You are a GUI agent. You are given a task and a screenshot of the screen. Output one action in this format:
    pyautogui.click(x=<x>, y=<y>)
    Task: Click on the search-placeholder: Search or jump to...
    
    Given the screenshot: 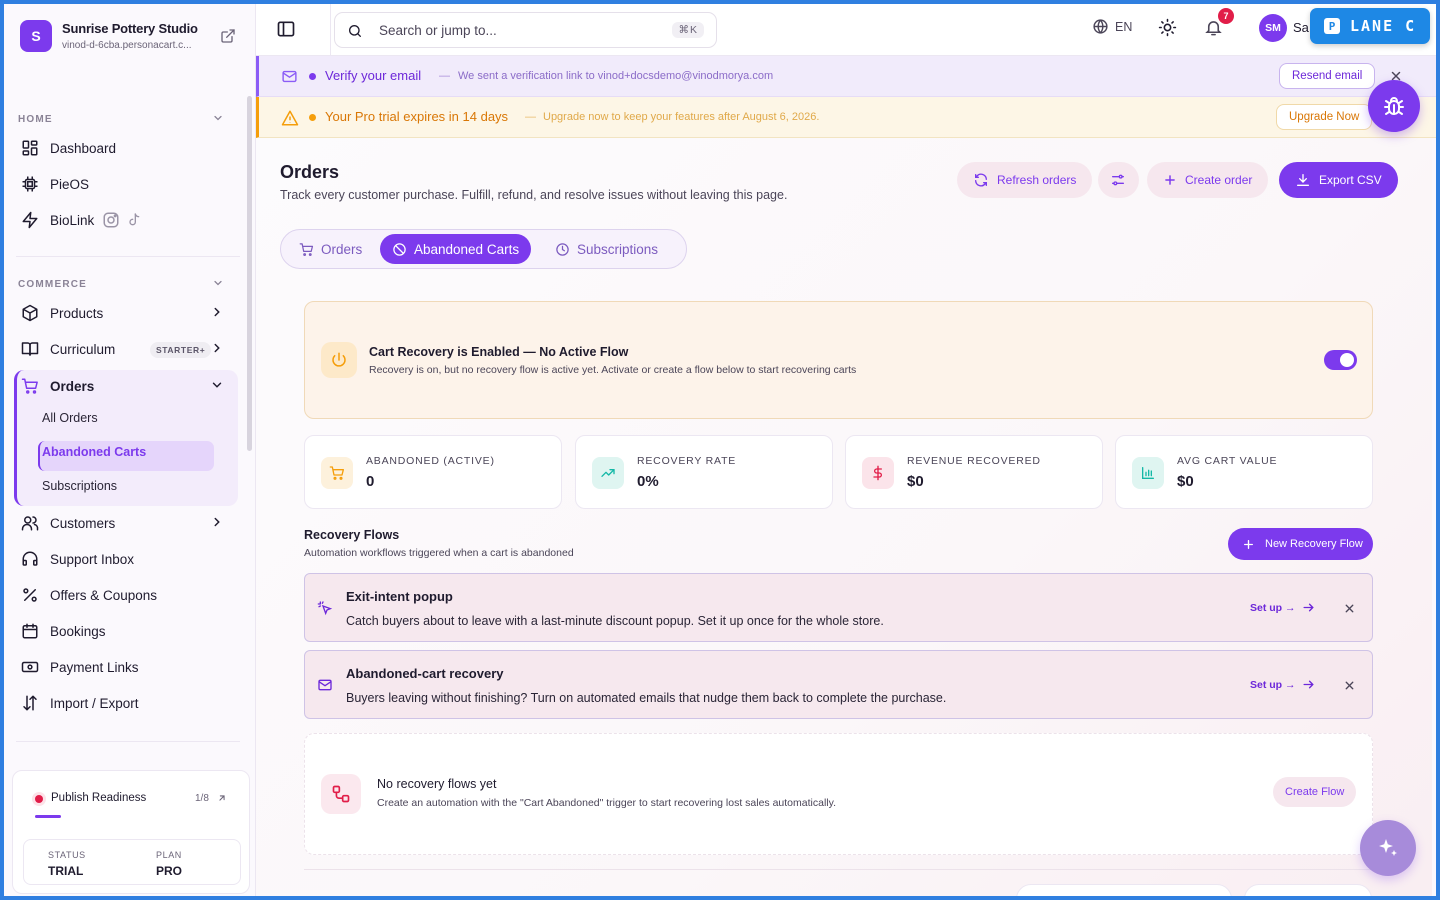 What is the action you would take?
    pyautogui.click(x=438, y=30)
    